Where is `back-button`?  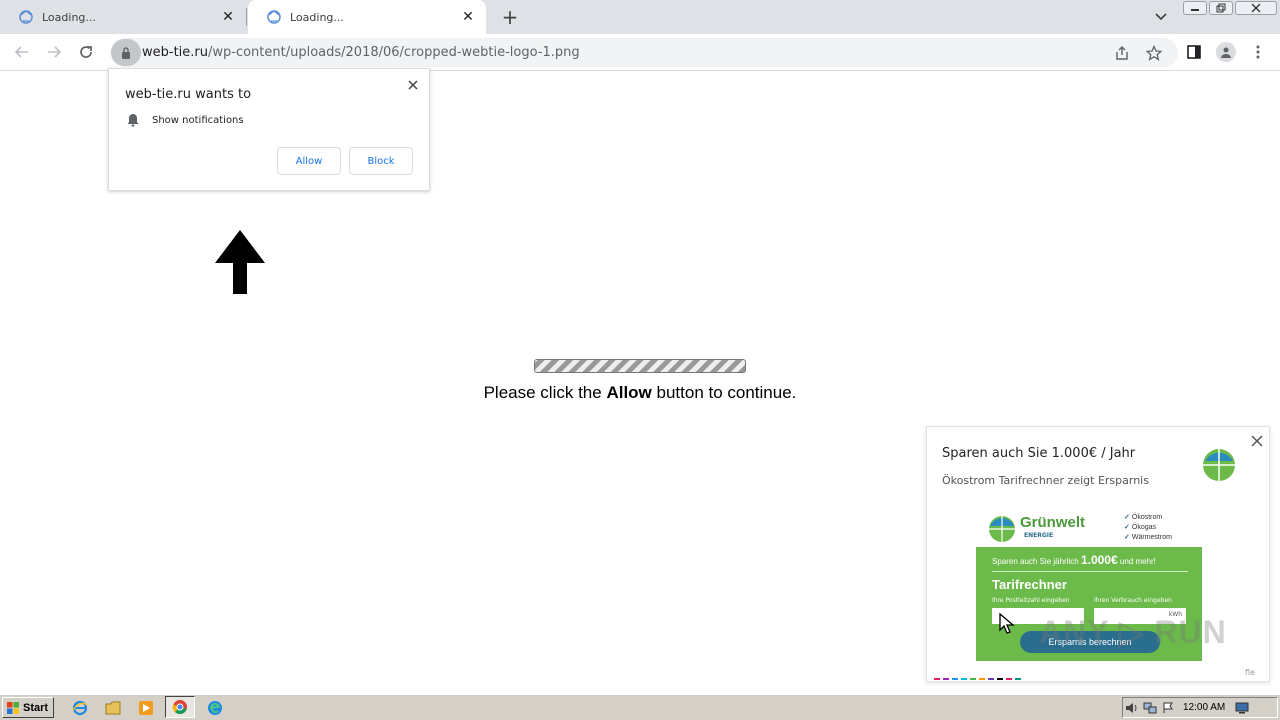
back-button is located at coordinates (22, 52).